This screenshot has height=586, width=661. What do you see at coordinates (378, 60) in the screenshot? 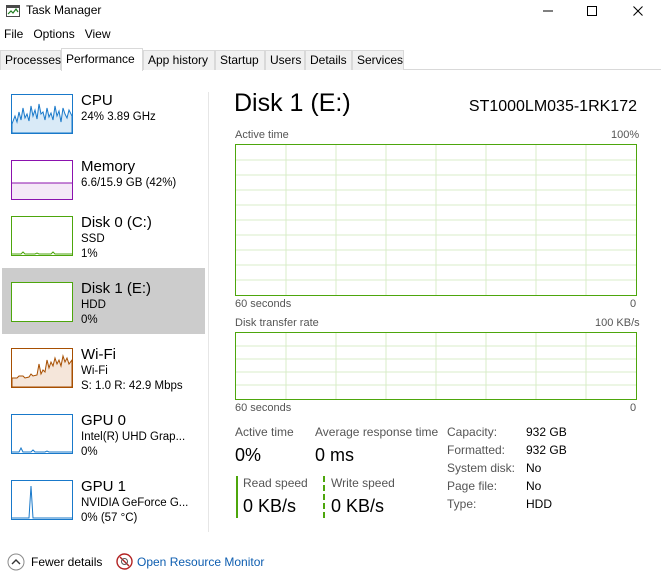
I see `tab-services: Services` at bounding box center [378, 60].